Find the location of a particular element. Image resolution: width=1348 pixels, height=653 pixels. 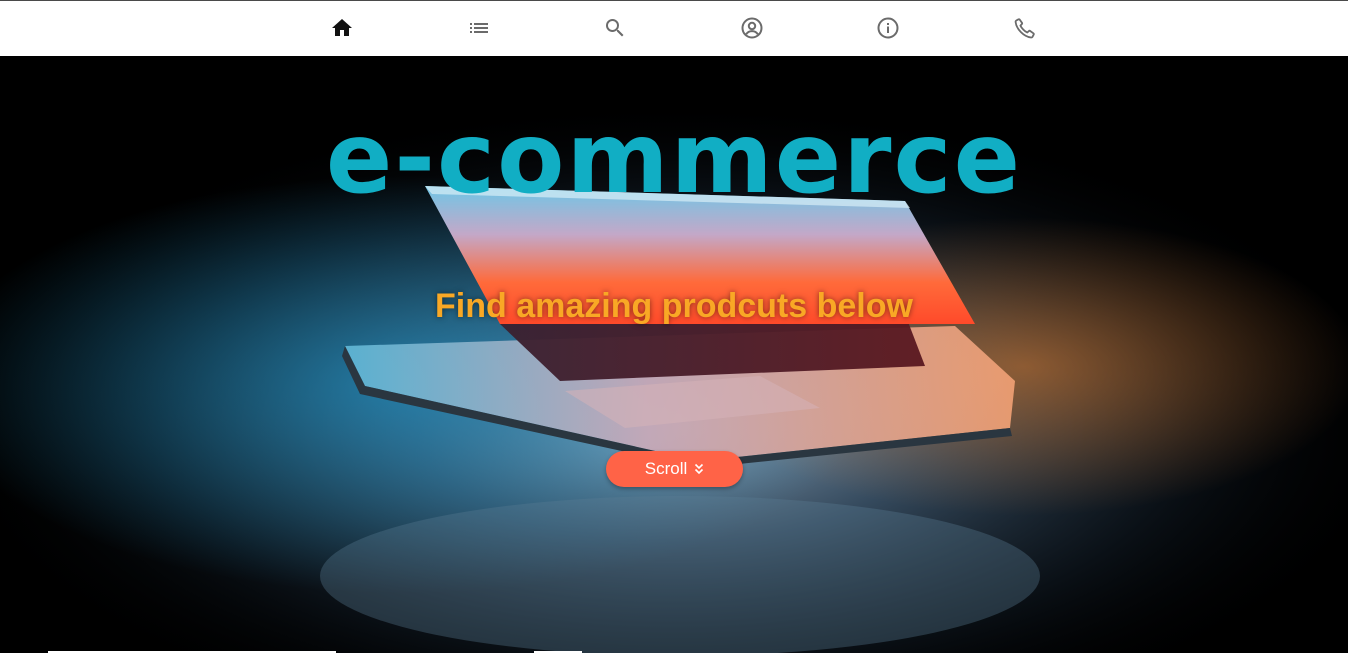

home-icon is located at coordinates (342, 27).